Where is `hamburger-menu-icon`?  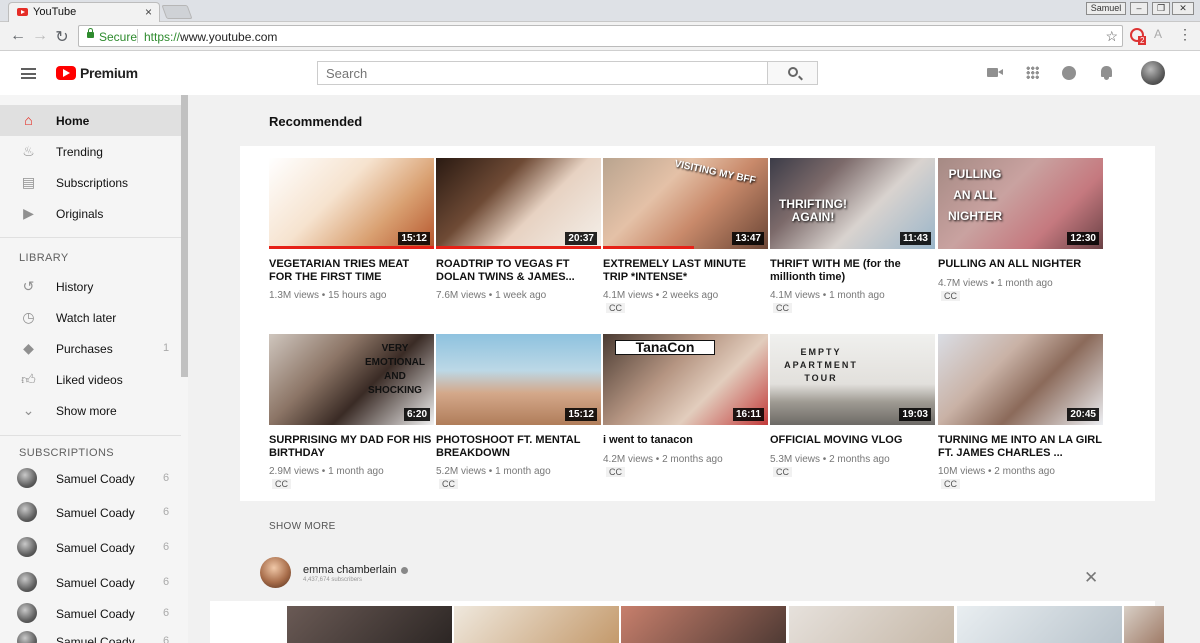 hamburger-menu-icon is located at coordinates (28, 73).